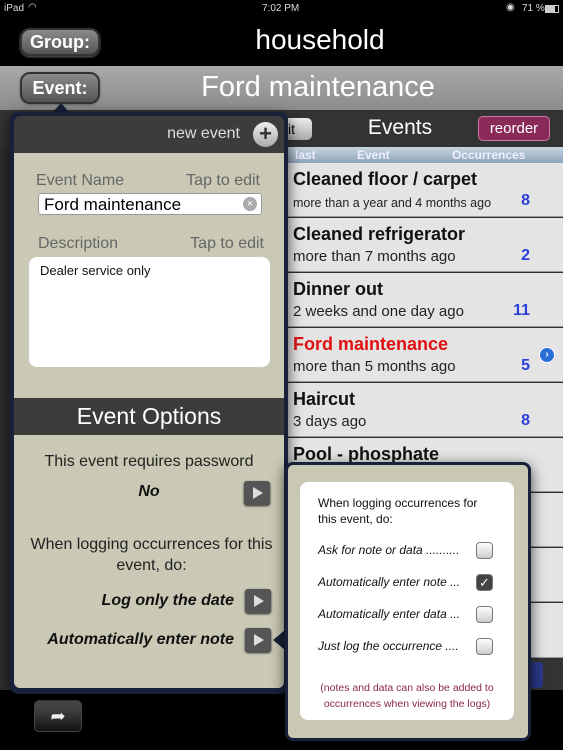 This screenshot has height=750, width=563. What do you see at coordinates (379, 234) in the screenshot?
I see `event-name: Cleaned refrigerator` at bounding box center [379, 234].